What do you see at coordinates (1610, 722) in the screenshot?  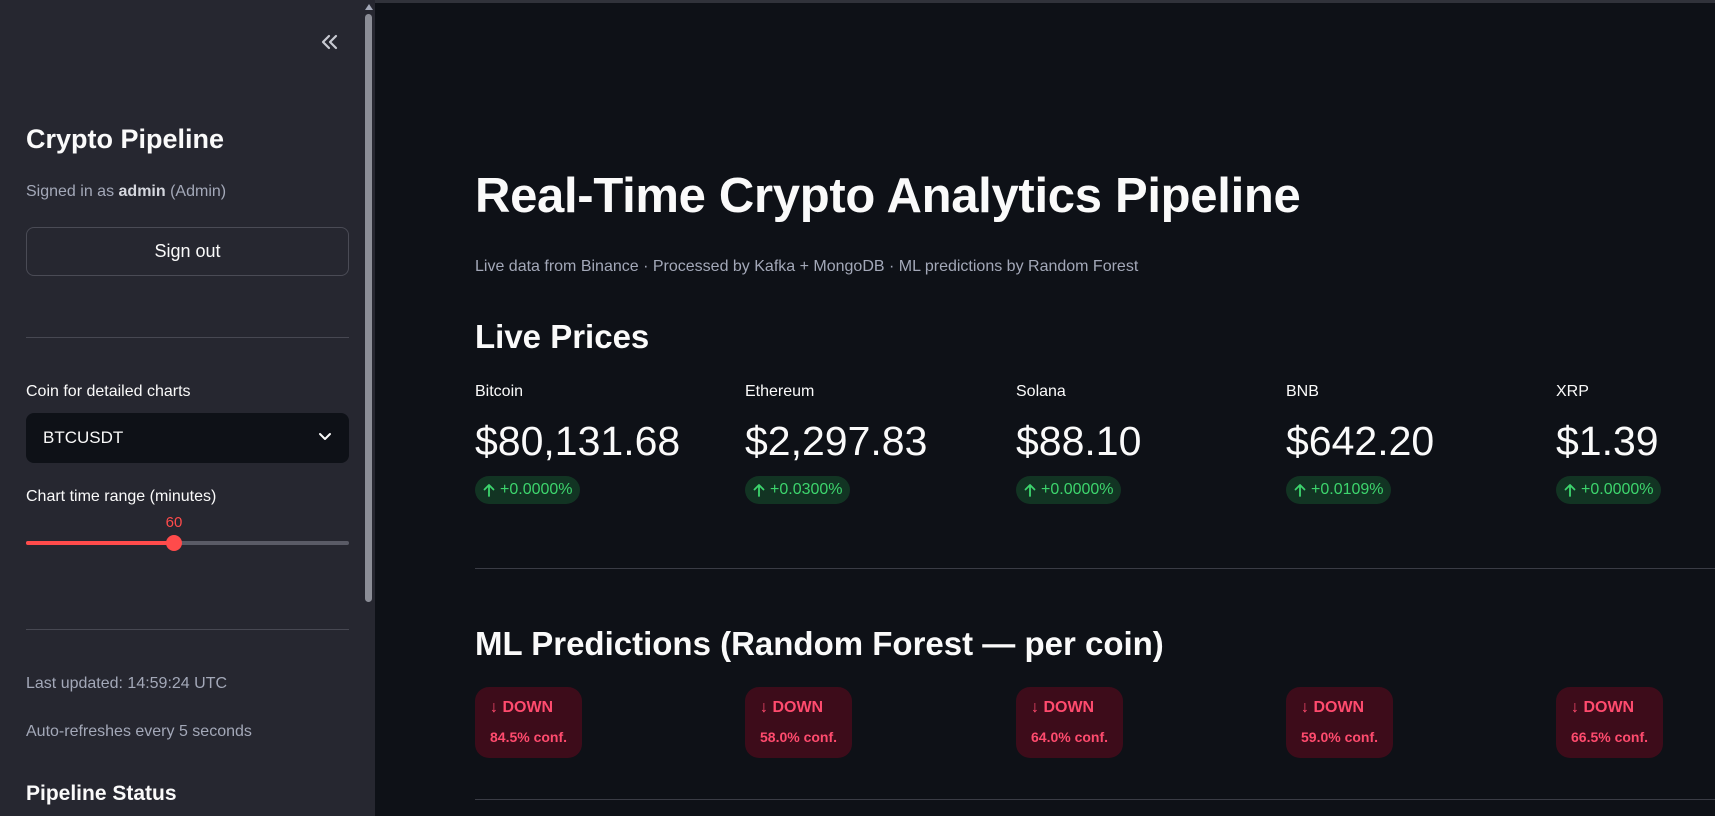 I see `prediction-card: ↓ DOWN 66.5% conf.` at bounding box center [1610, 722].